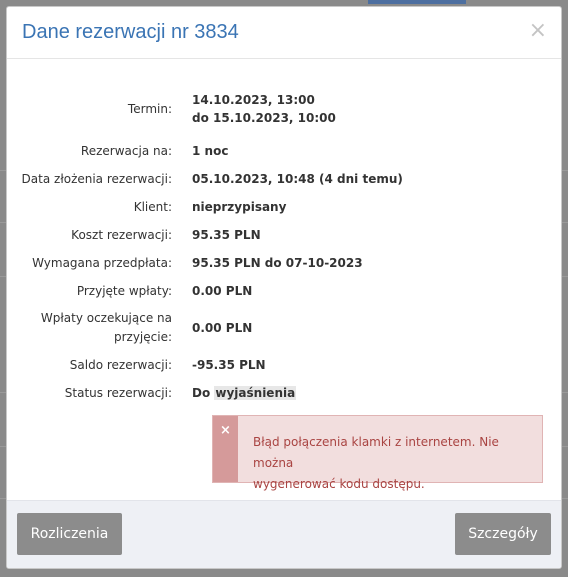 The height and width of the screenshot is (577, 568). Describe the element at coordinates (284, 534) in the screenshot. I see `modal-footer: Rozliczenia Szczegóły` at that location.